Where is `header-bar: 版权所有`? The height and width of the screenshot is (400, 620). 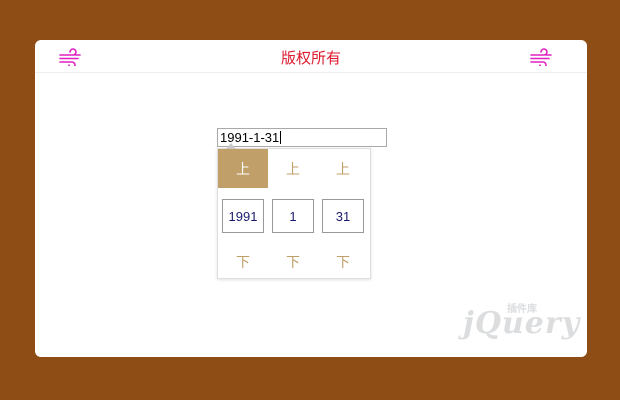 header-bar: 版权所有 is located at coordinates (311, 56).